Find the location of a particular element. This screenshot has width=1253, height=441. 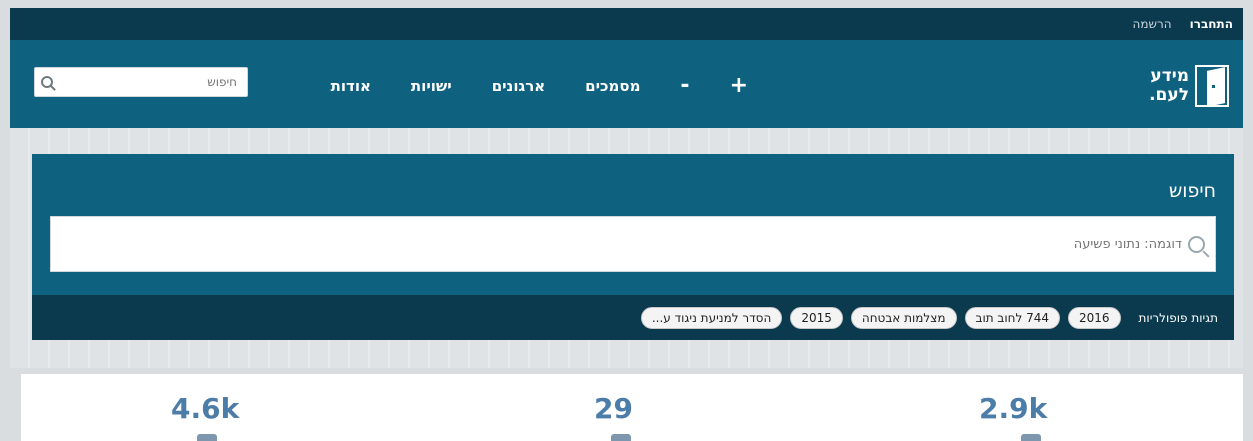

nav-item-about: אודות is located at coordinates (351, 86).